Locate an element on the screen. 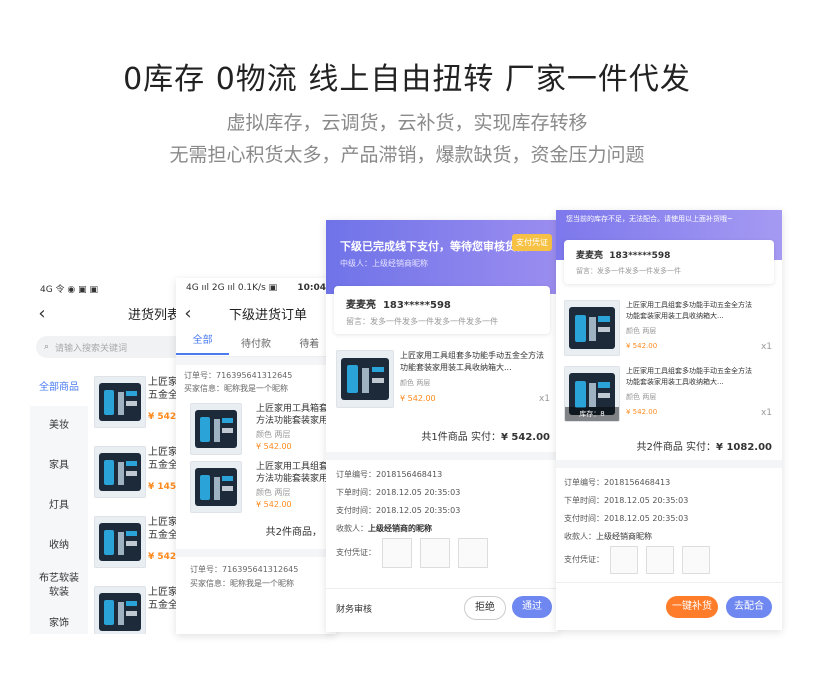  contact-name: 麦麦亮 is located at coordinates (361, 305).